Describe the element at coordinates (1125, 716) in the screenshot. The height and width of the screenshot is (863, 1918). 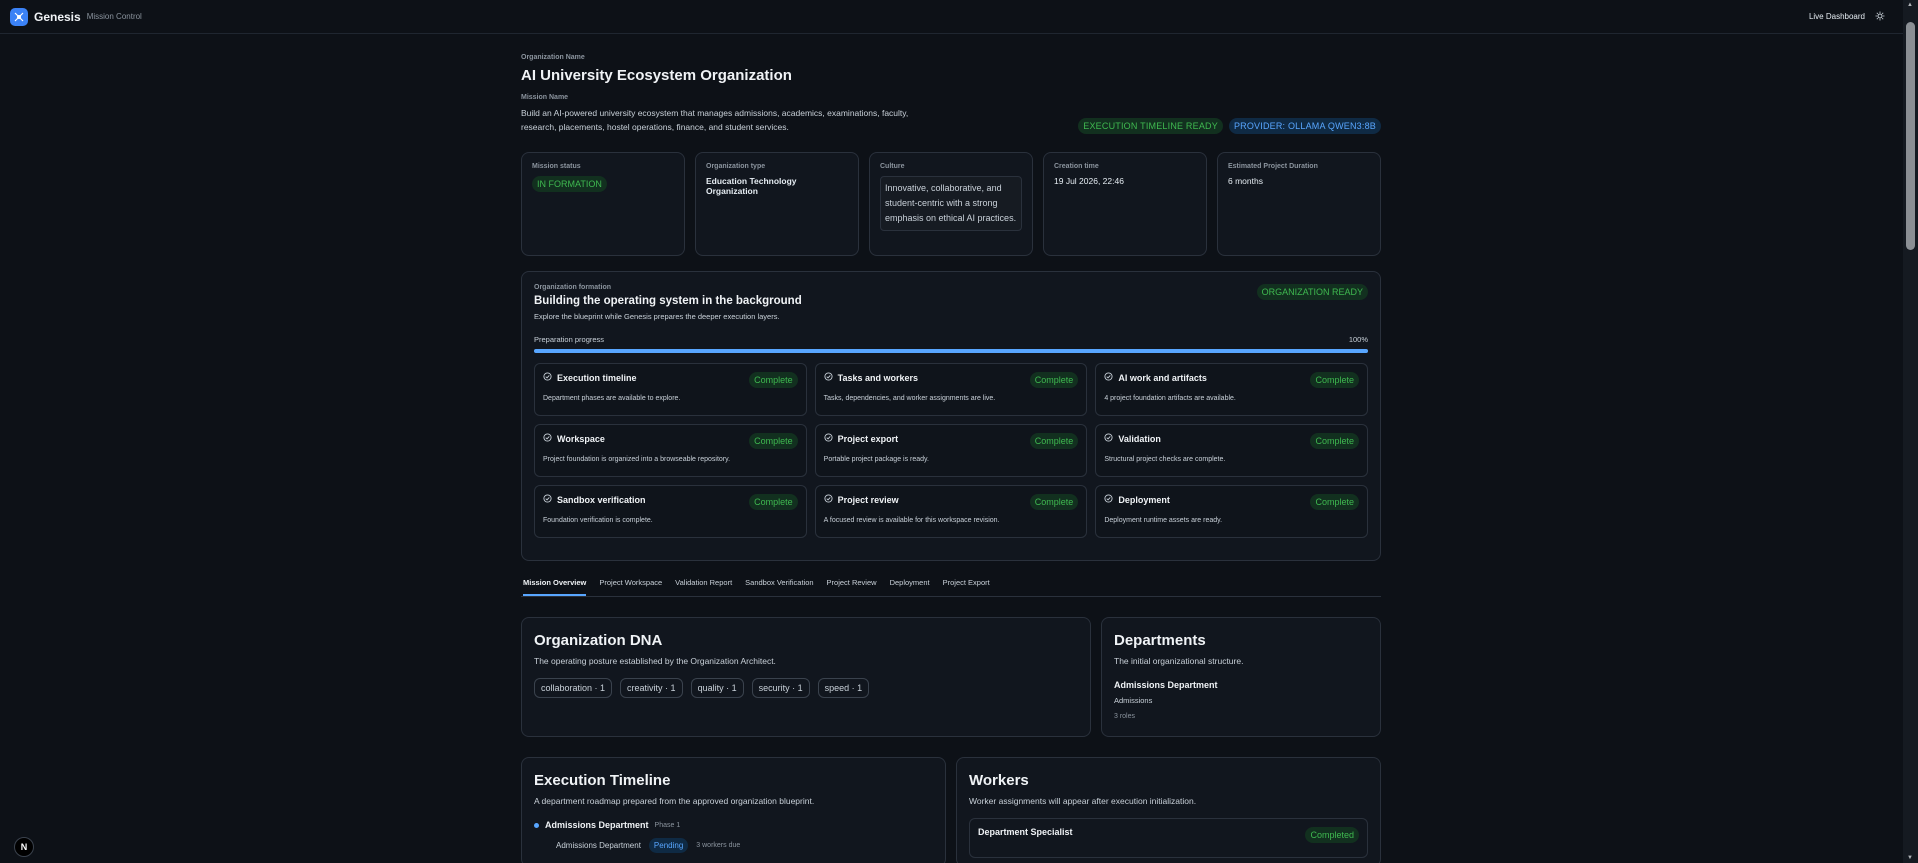
I see `department-roles: 3 roles` at that location.